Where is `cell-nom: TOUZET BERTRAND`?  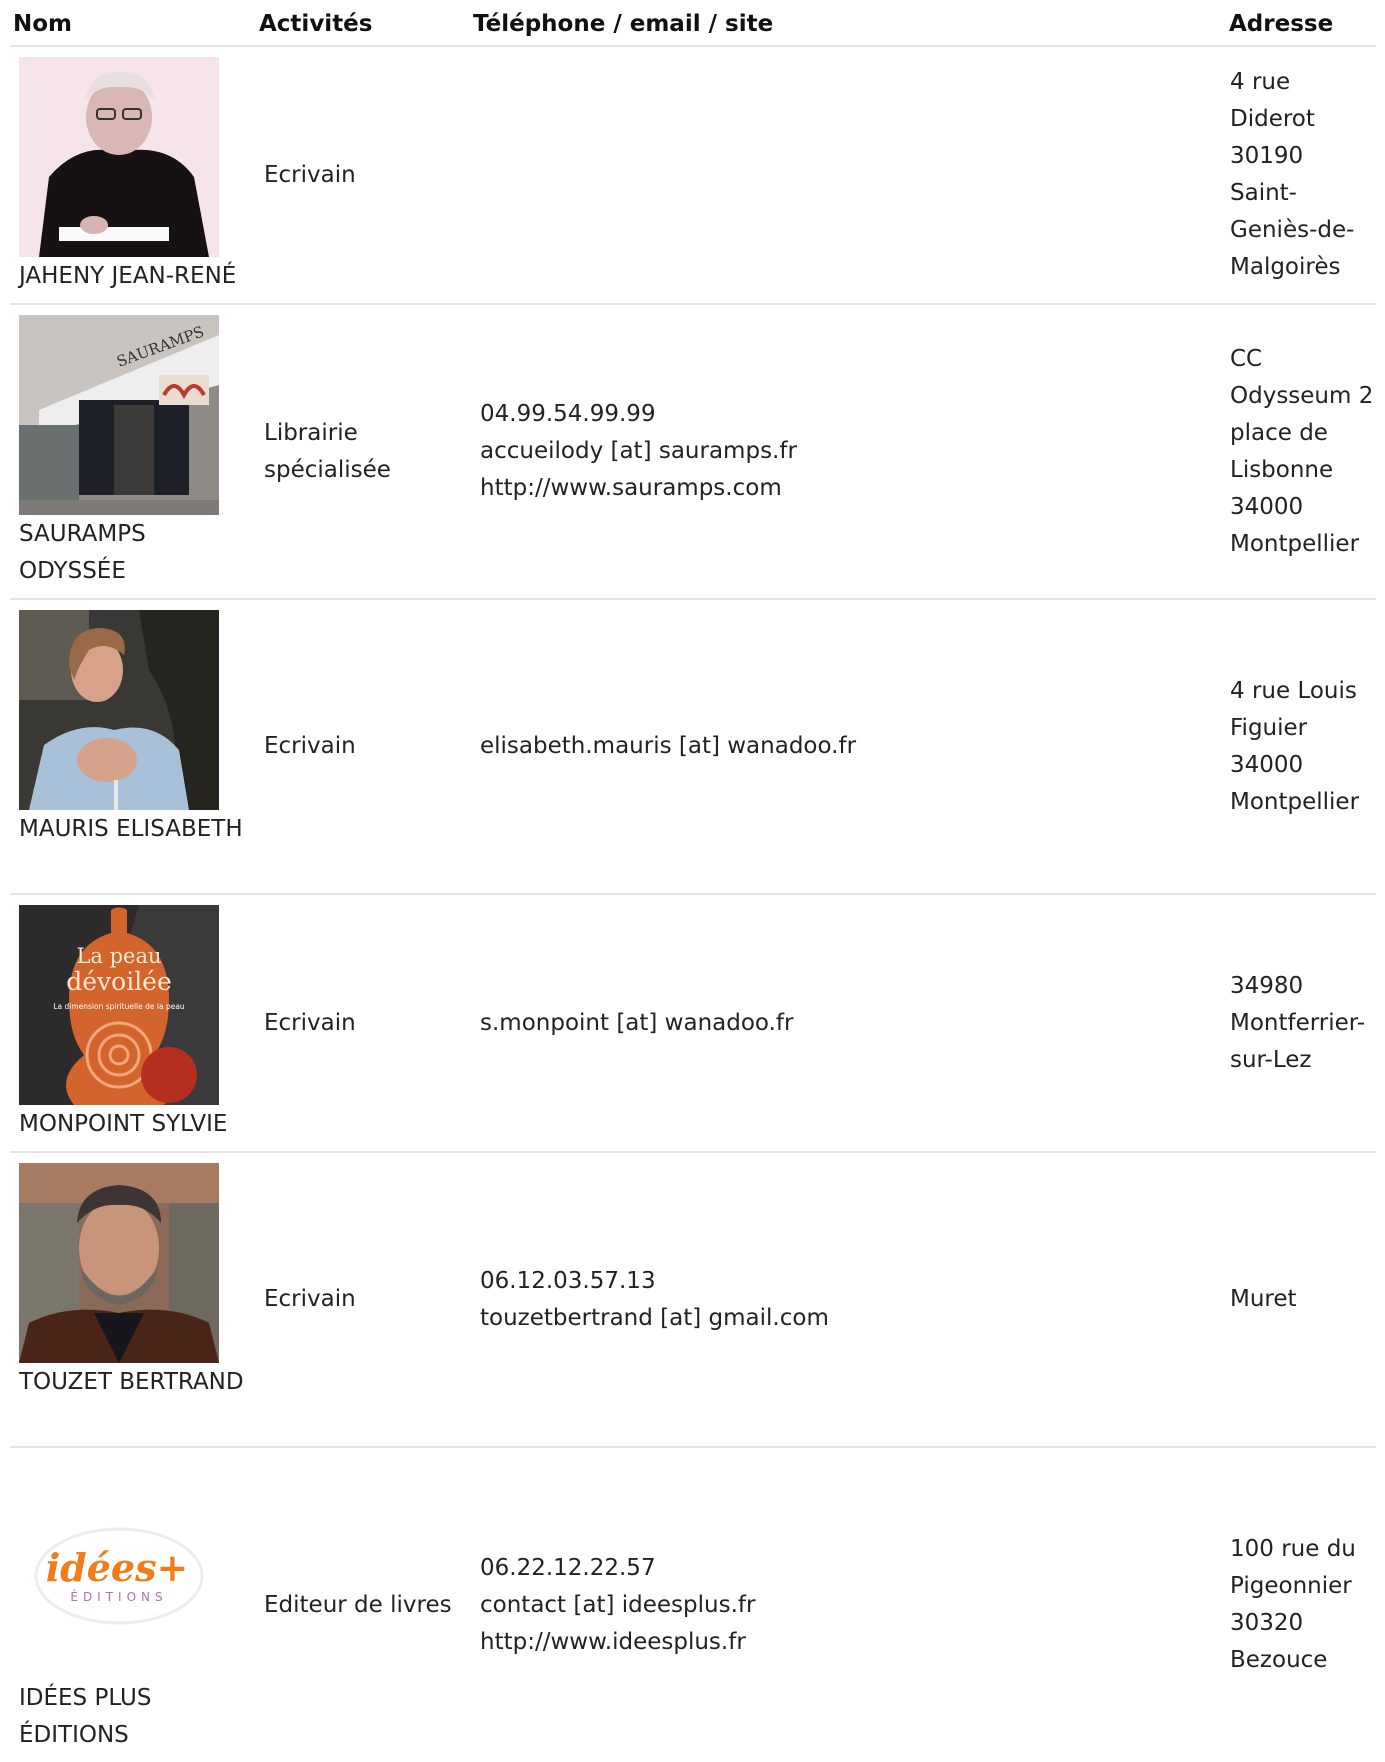
cell-nom: TOUZET BERTRAND is located at coordinates (133, 1300).